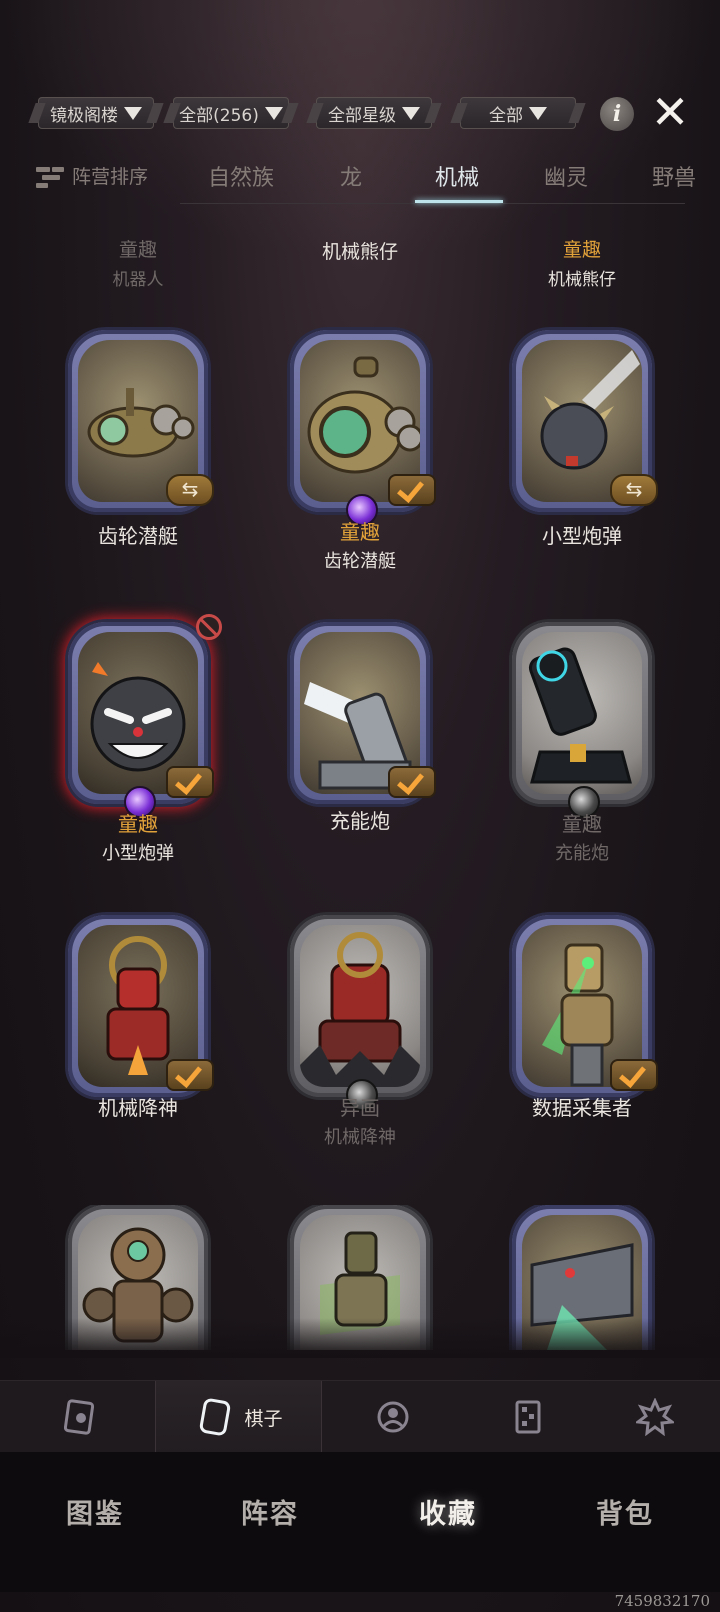 The height and width of the screenshot is (1612, 720). Describe the element at coordinates (432, 203) in the screenshot. I see `tab-divider` at that location.